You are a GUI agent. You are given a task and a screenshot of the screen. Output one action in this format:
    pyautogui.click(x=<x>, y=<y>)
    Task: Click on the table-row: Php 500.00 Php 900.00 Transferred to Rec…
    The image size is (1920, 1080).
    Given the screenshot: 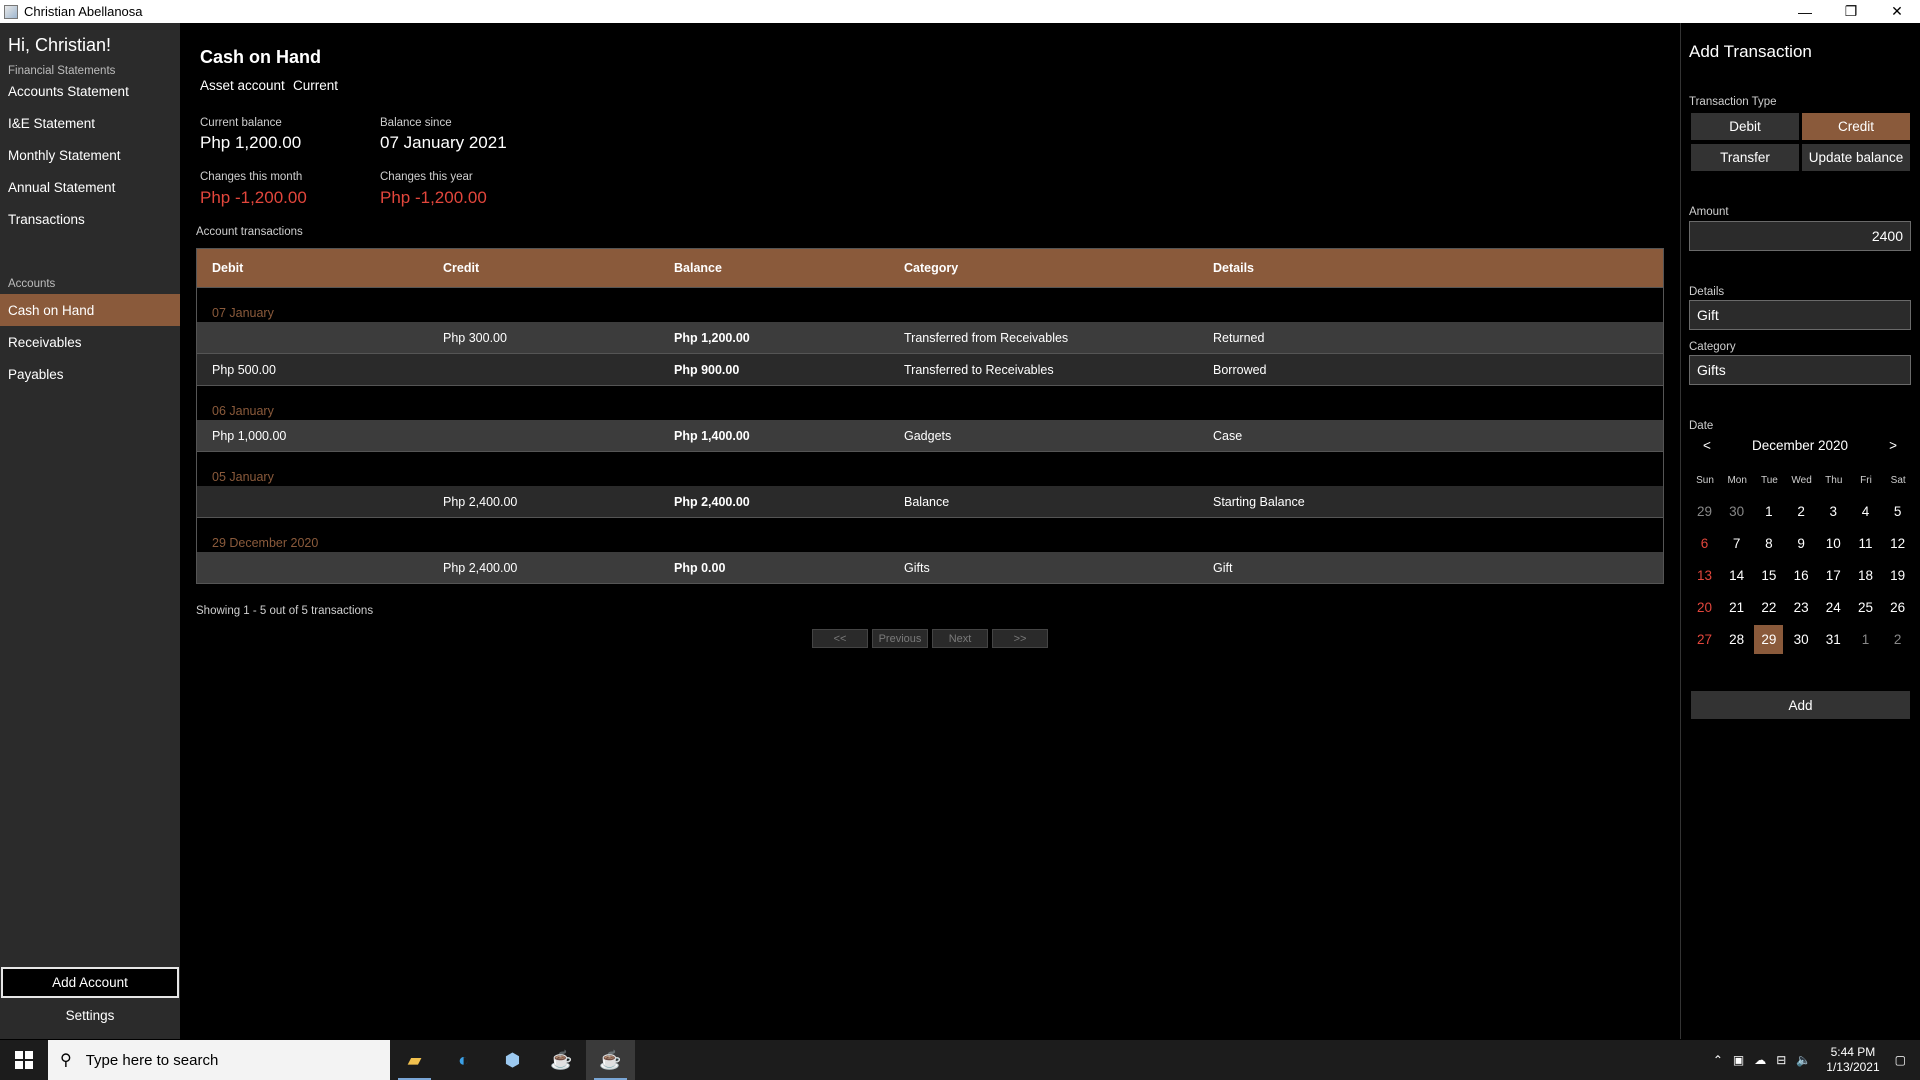 What is the action you would take?
    pyautogui.click(x=930, y=370)
    